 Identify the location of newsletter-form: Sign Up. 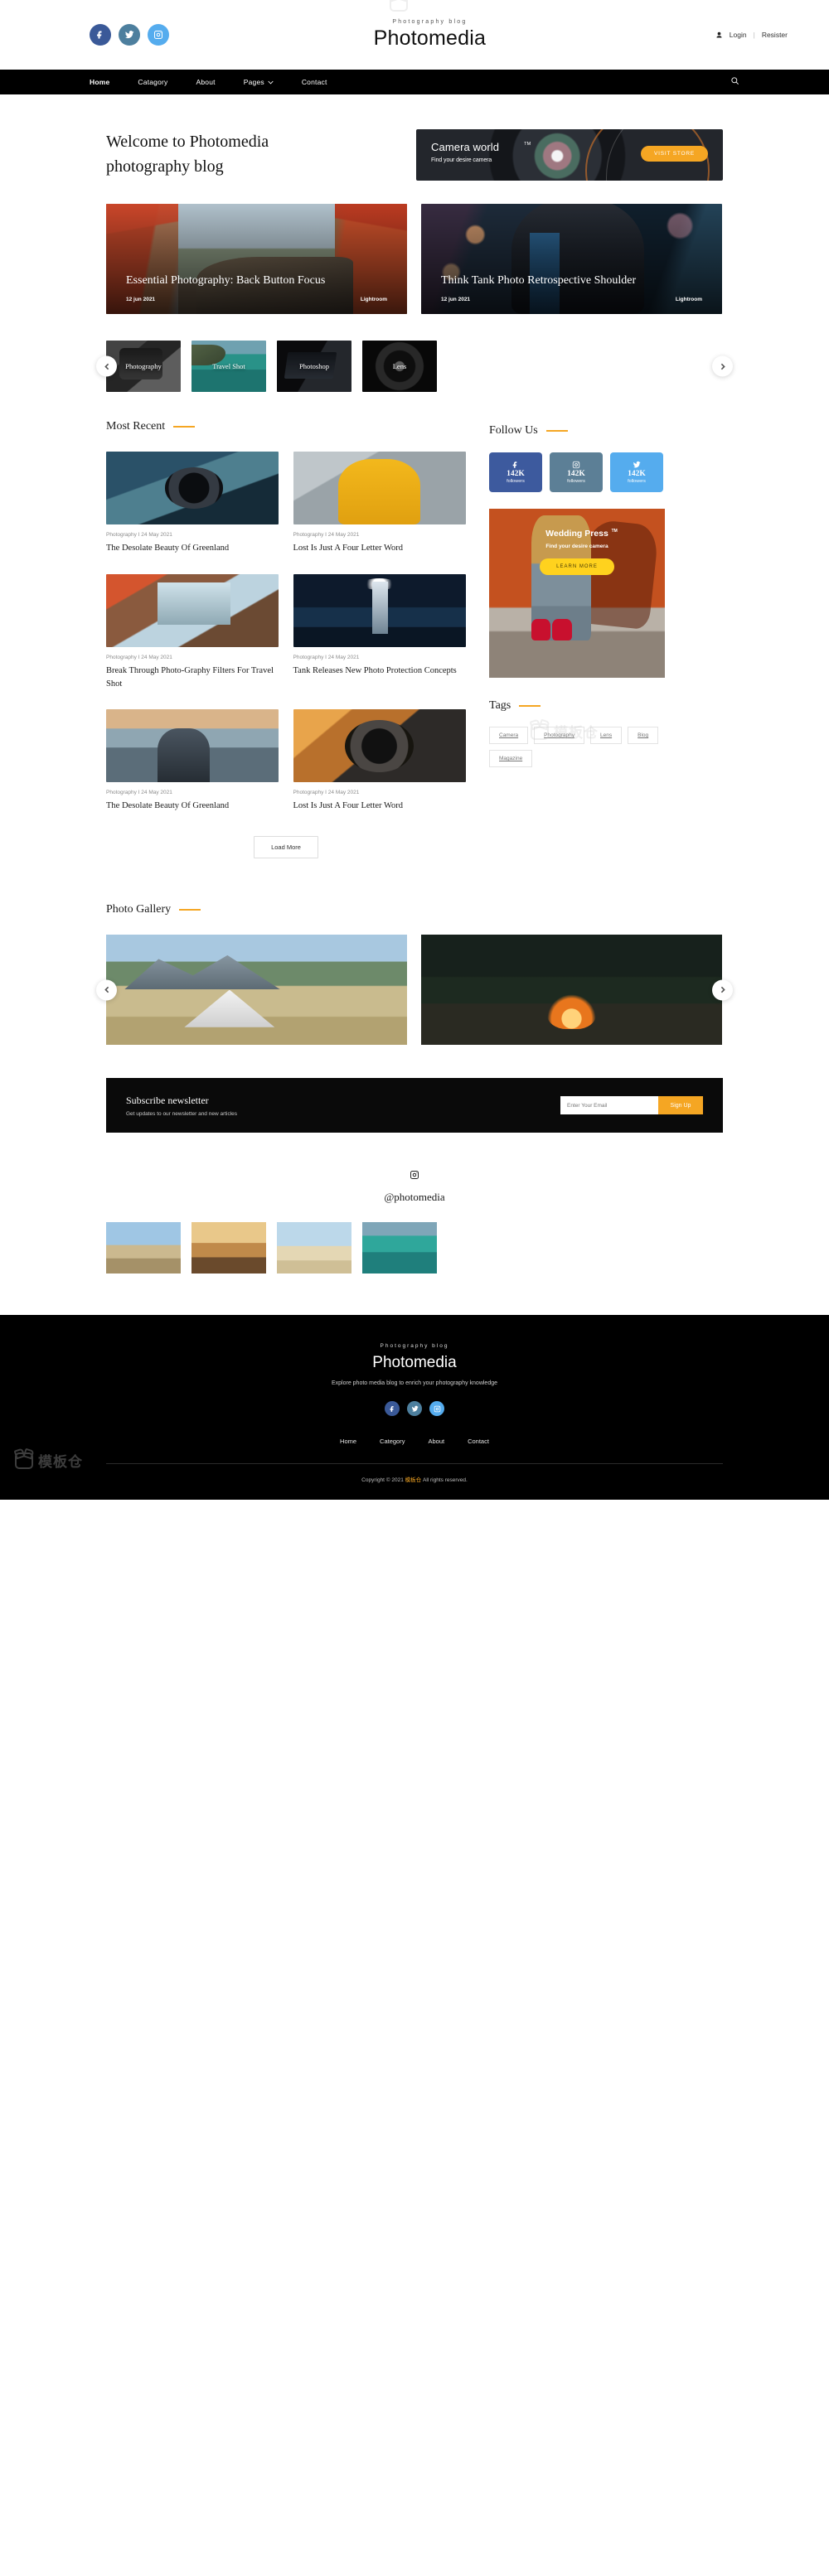
(631, 1105).